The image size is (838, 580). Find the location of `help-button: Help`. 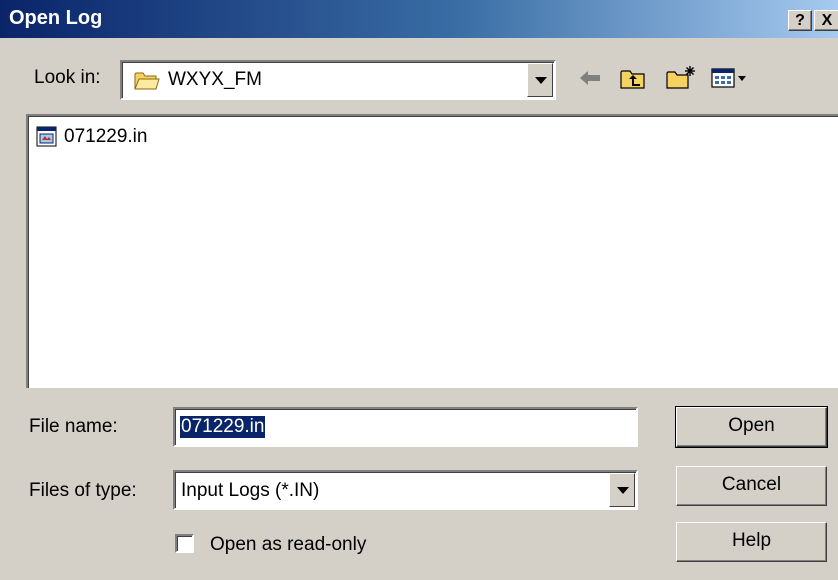

help-button: Help is located at coordinates (751, 542).